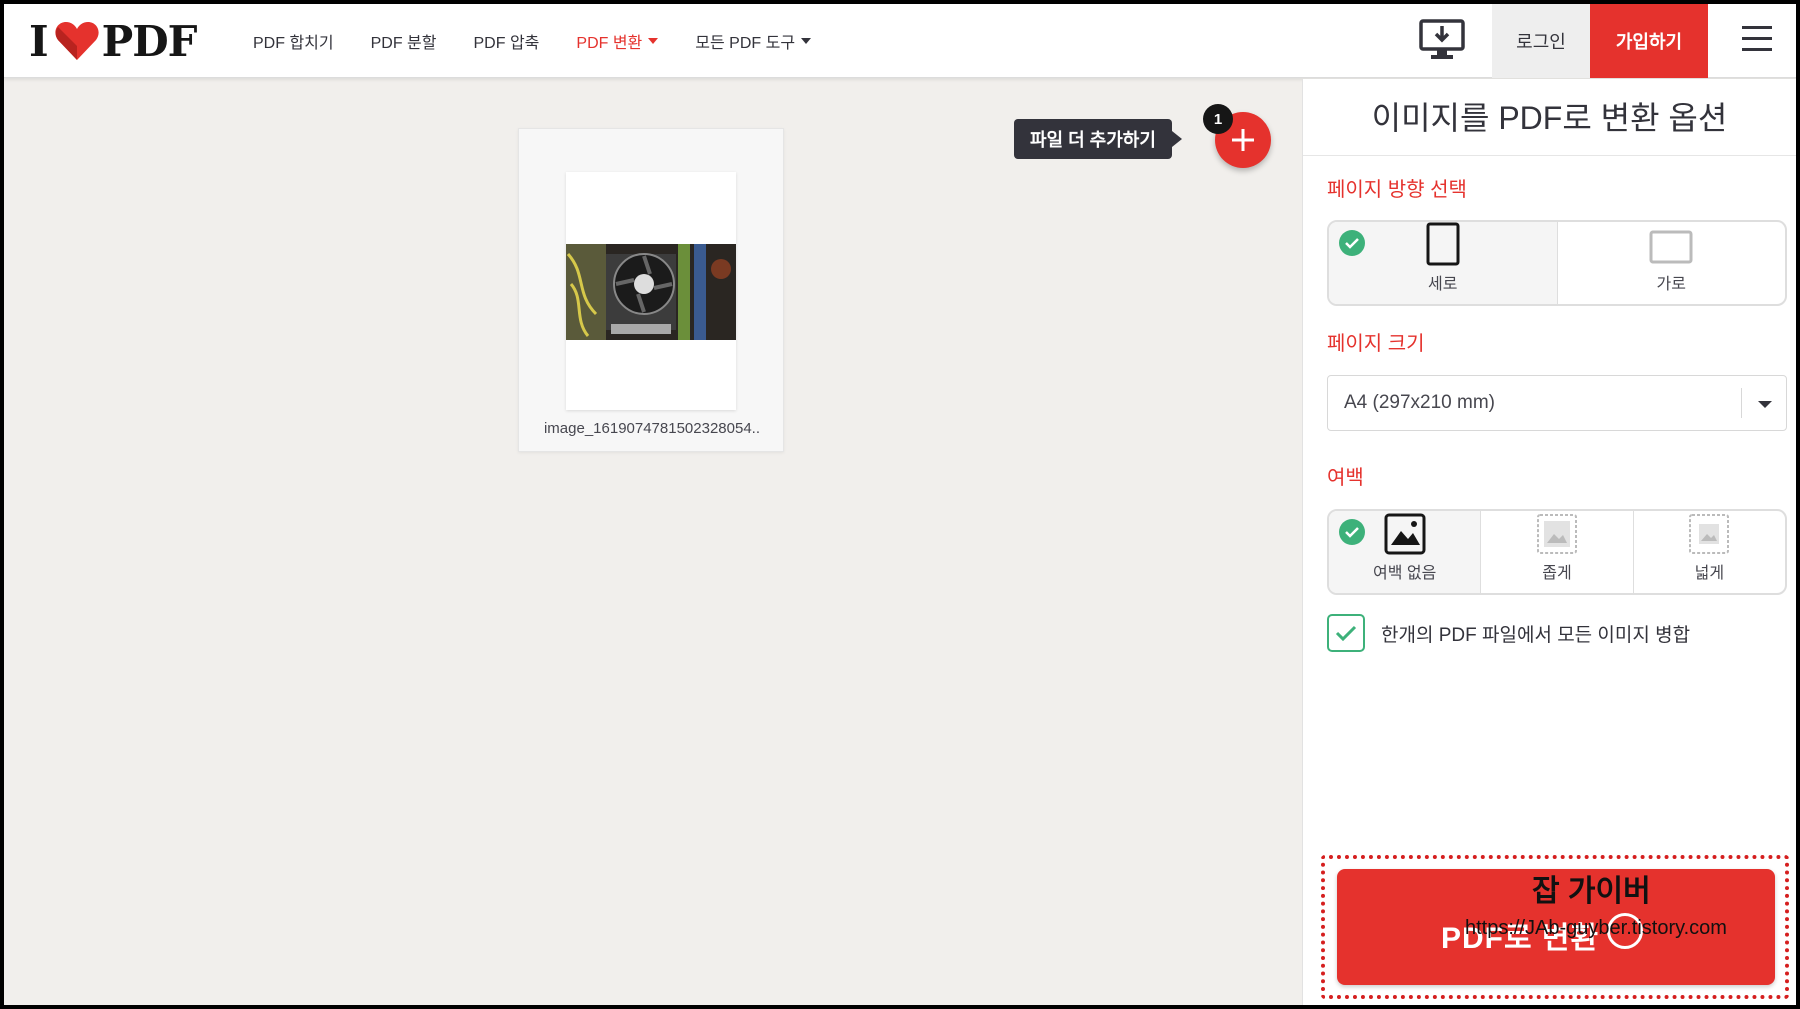 The image size is (1800, 1009). I want to click on landscape-page-icon, so click(1671, 247).